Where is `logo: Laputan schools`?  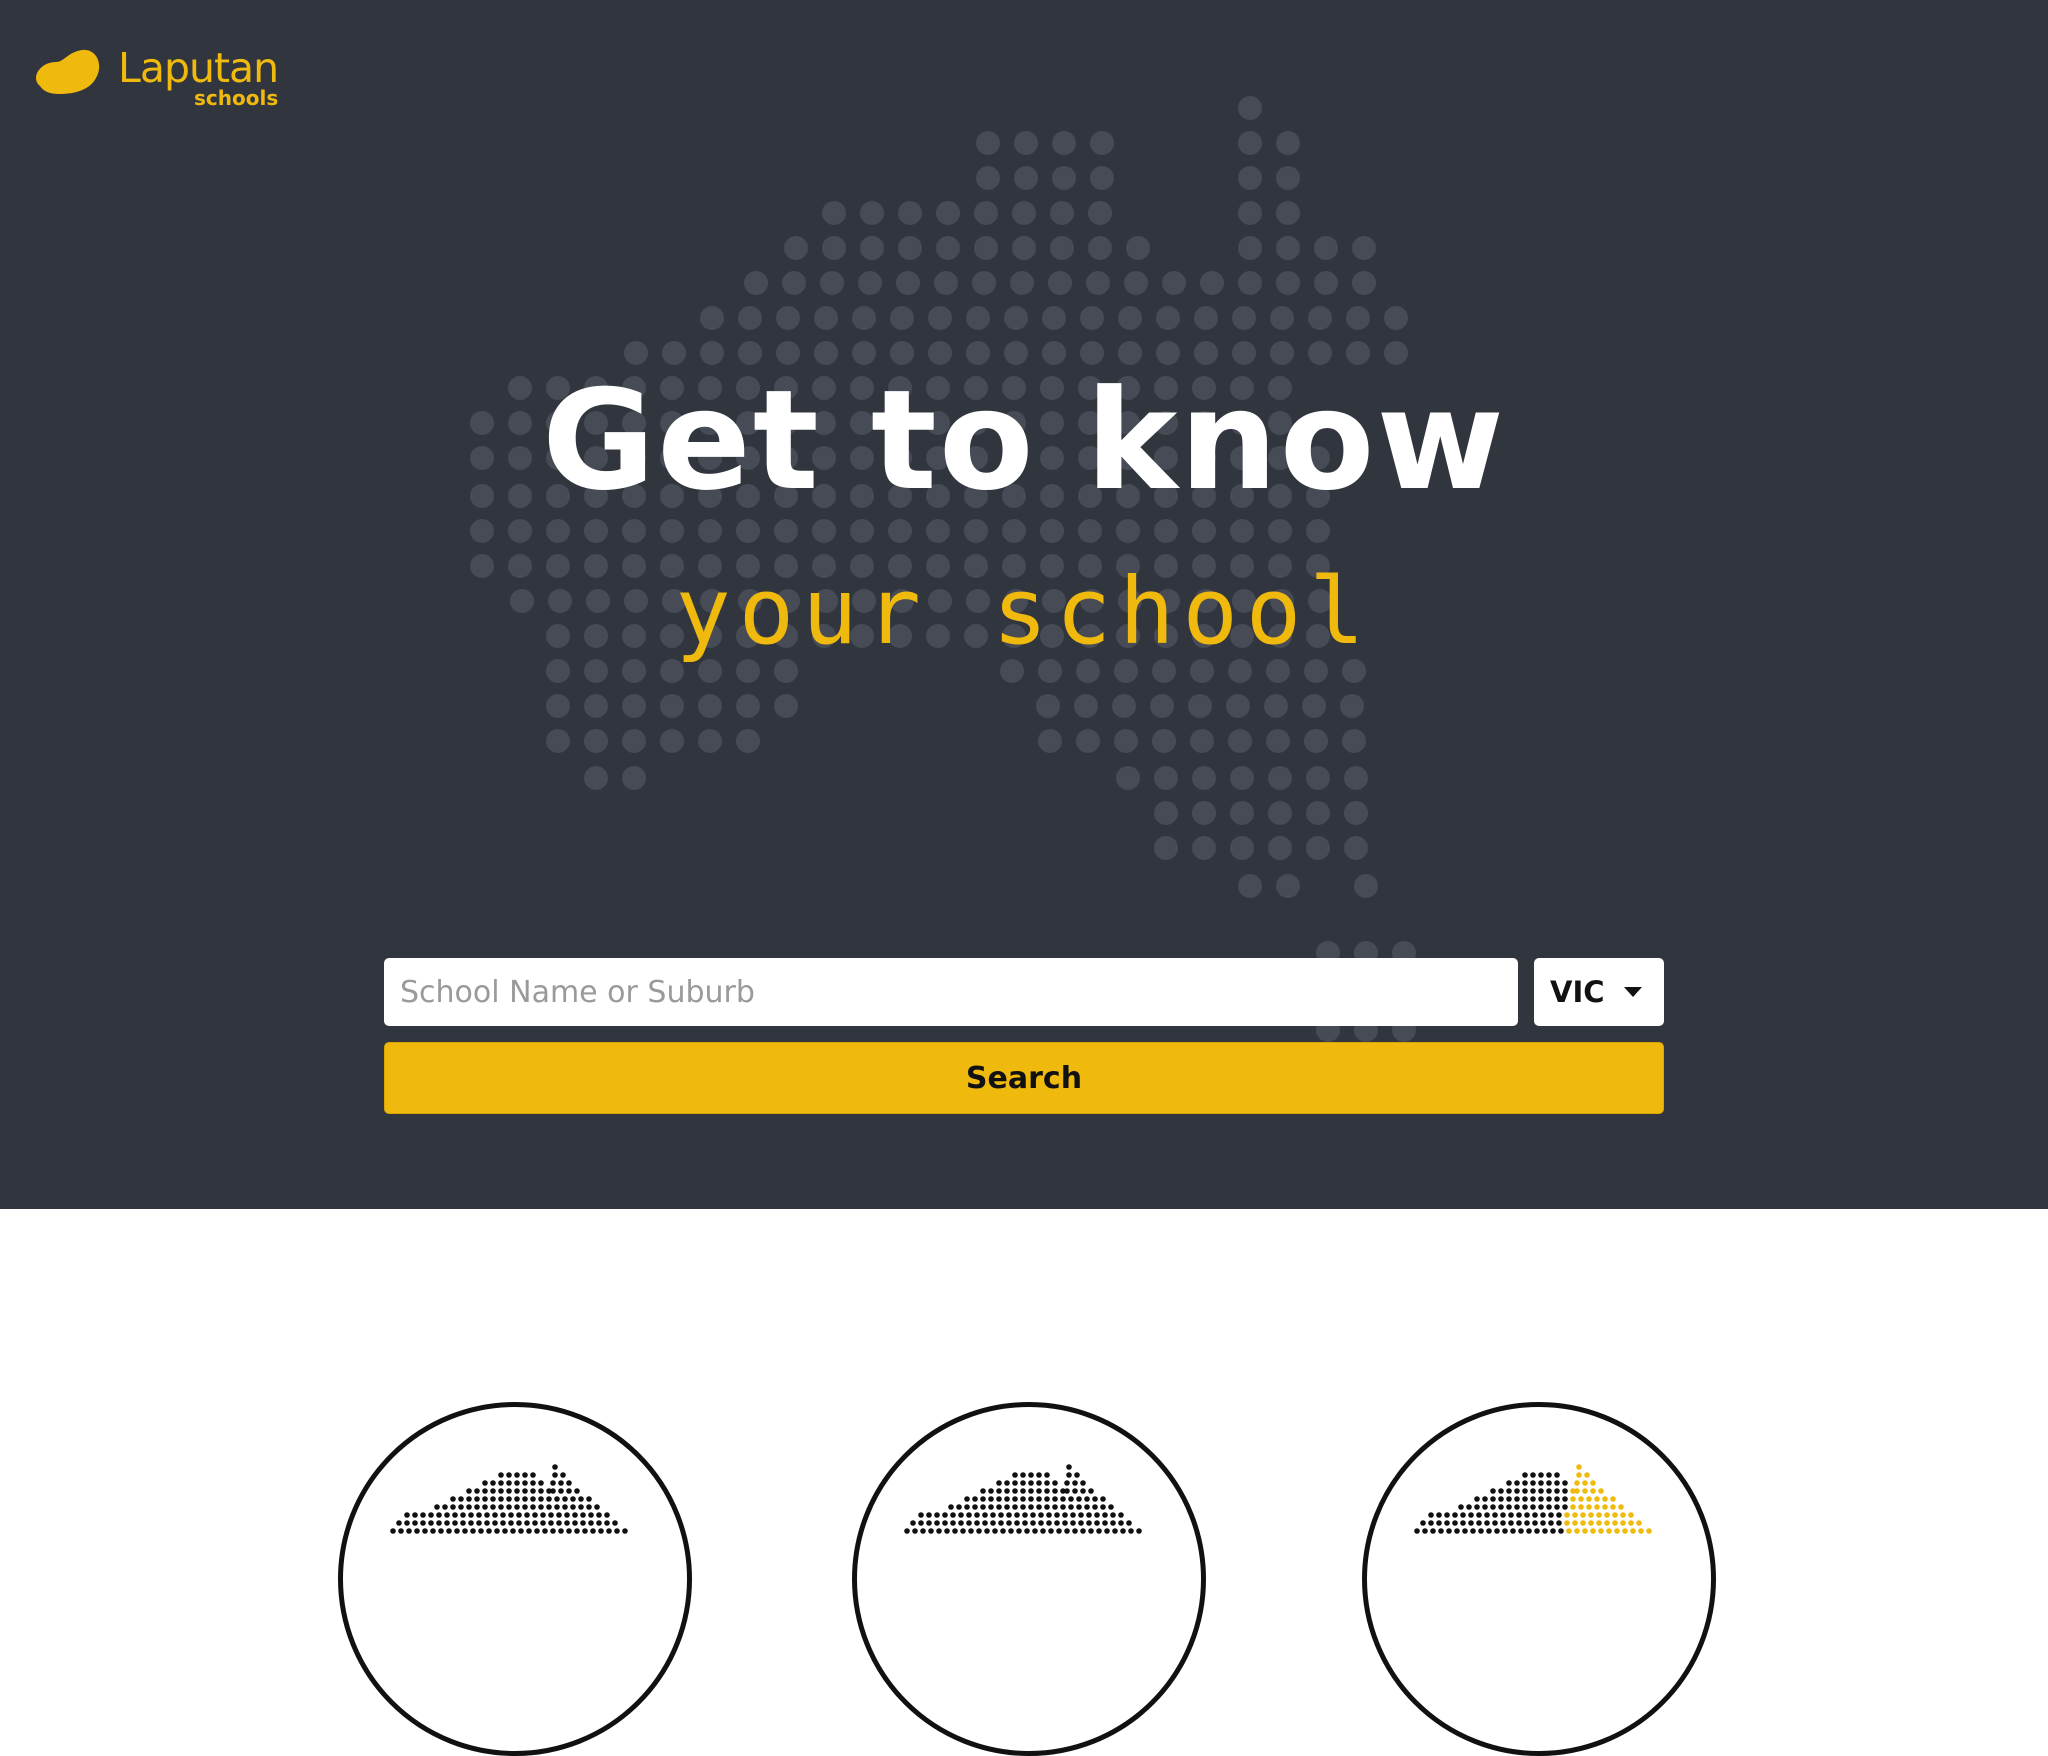 logo: Laputan schools is located at coordinates (164, 80).